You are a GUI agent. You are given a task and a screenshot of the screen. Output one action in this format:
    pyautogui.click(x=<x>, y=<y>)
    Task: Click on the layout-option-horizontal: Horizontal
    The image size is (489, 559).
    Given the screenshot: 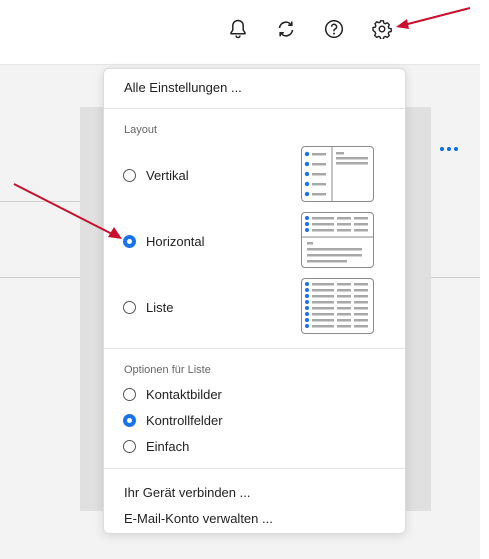 What is the action you would take?
    pyautogui.click(x=164, y=241)
    